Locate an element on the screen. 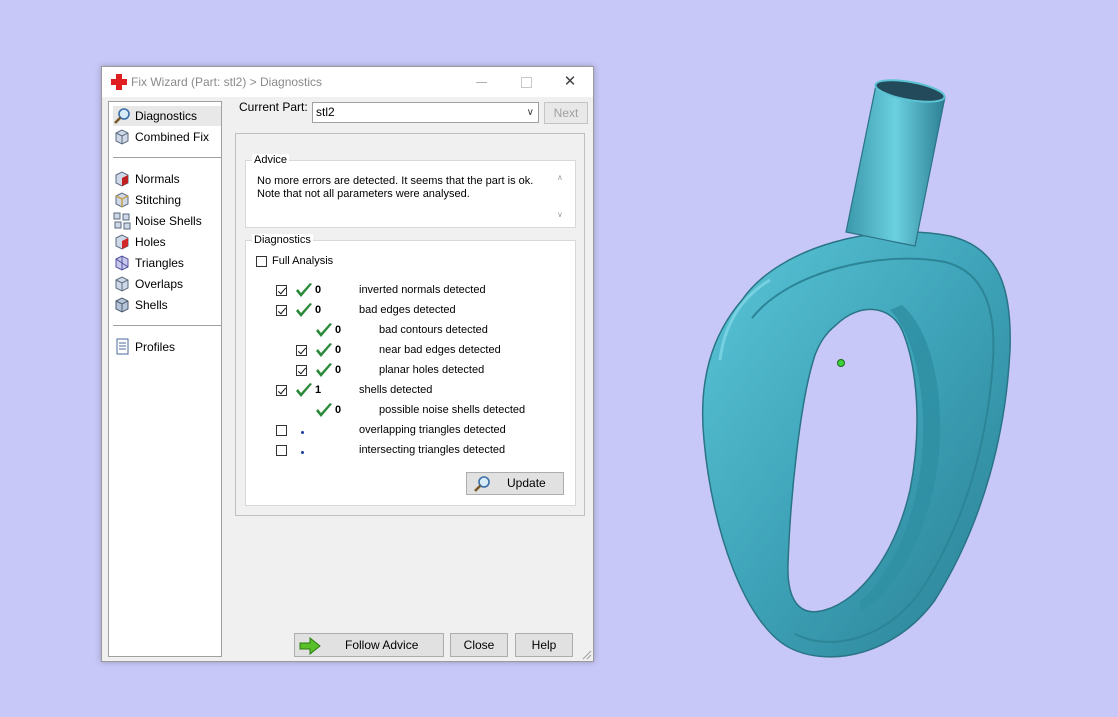 This screenshot has width=1118, height=717. nav-item-label: Holes is located at coordinates (150, 242).